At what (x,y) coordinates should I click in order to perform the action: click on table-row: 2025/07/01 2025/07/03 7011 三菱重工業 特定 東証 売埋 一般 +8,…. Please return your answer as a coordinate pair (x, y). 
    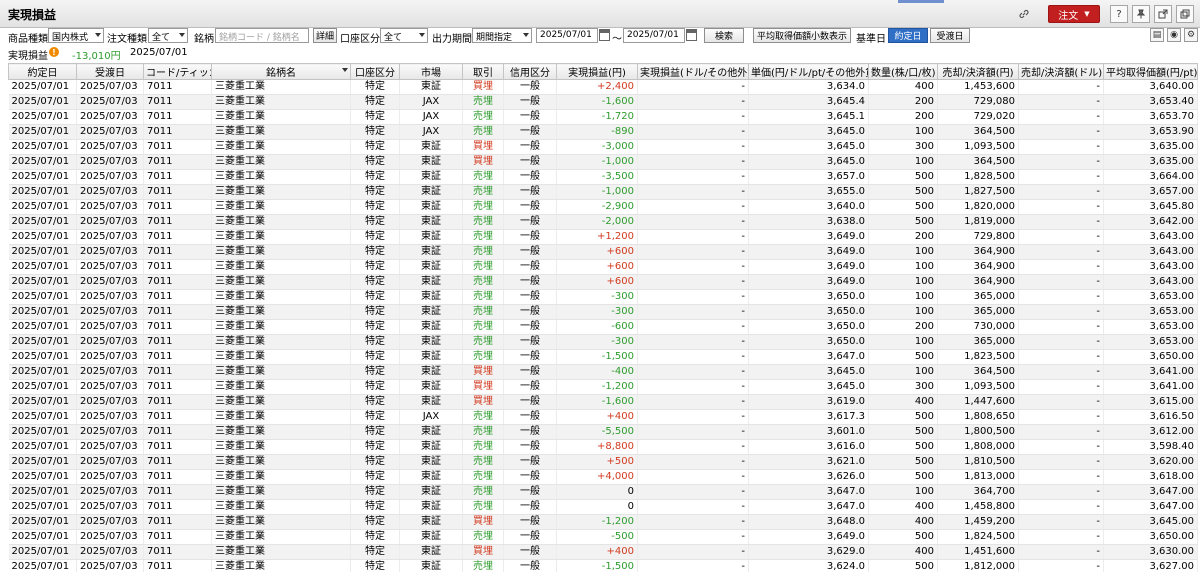
    Looking at the image, I should click on (603, 447).